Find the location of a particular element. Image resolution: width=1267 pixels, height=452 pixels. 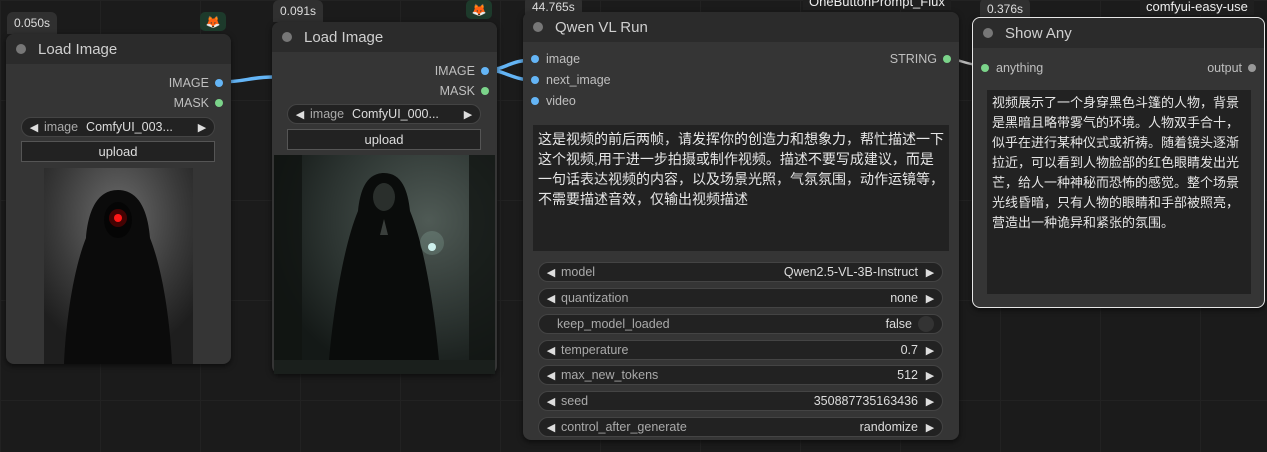

extension-tag: OneButtonPrompt_Flux is located at coordinates (877, 5).